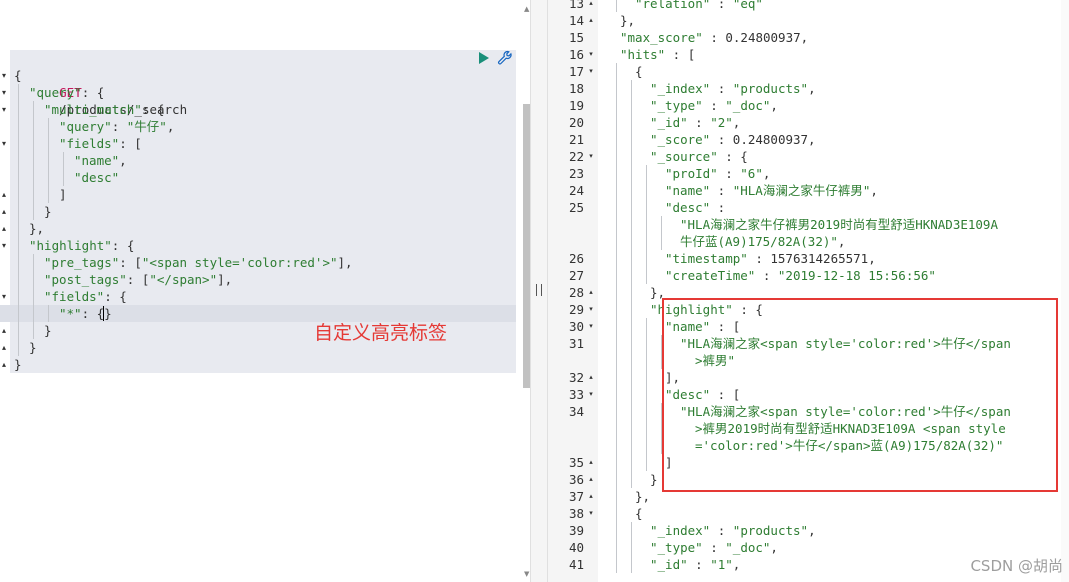 The height and width of the screenshot is (582, 1069). What do you see at coordinates (505, 58) in the screenshot?
I see `wrench-icon` at bounding box center [505, 58].